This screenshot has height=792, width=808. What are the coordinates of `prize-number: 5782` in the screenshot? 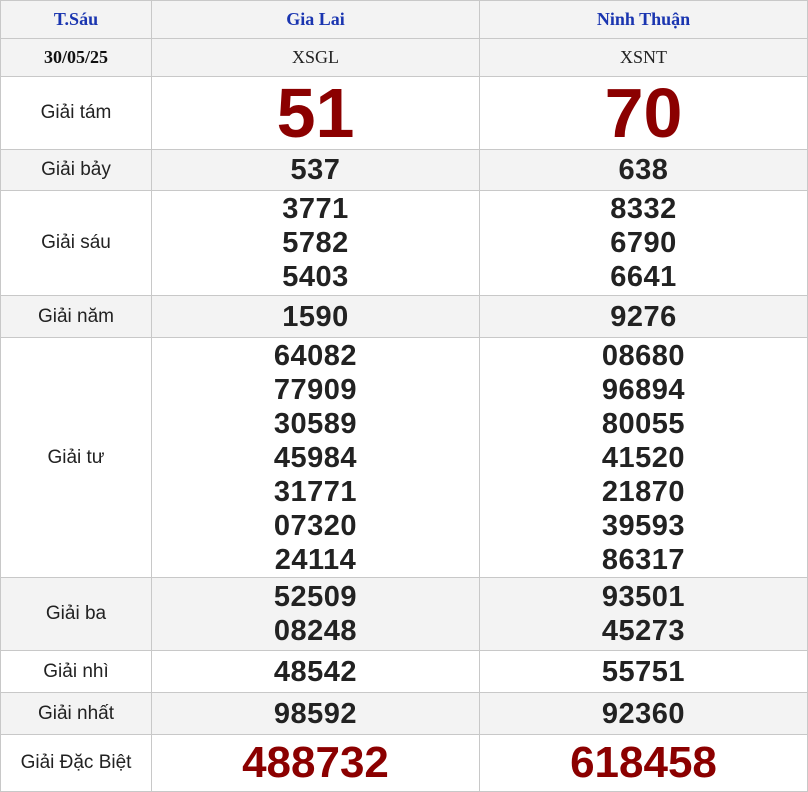 It's located at (315, 243).